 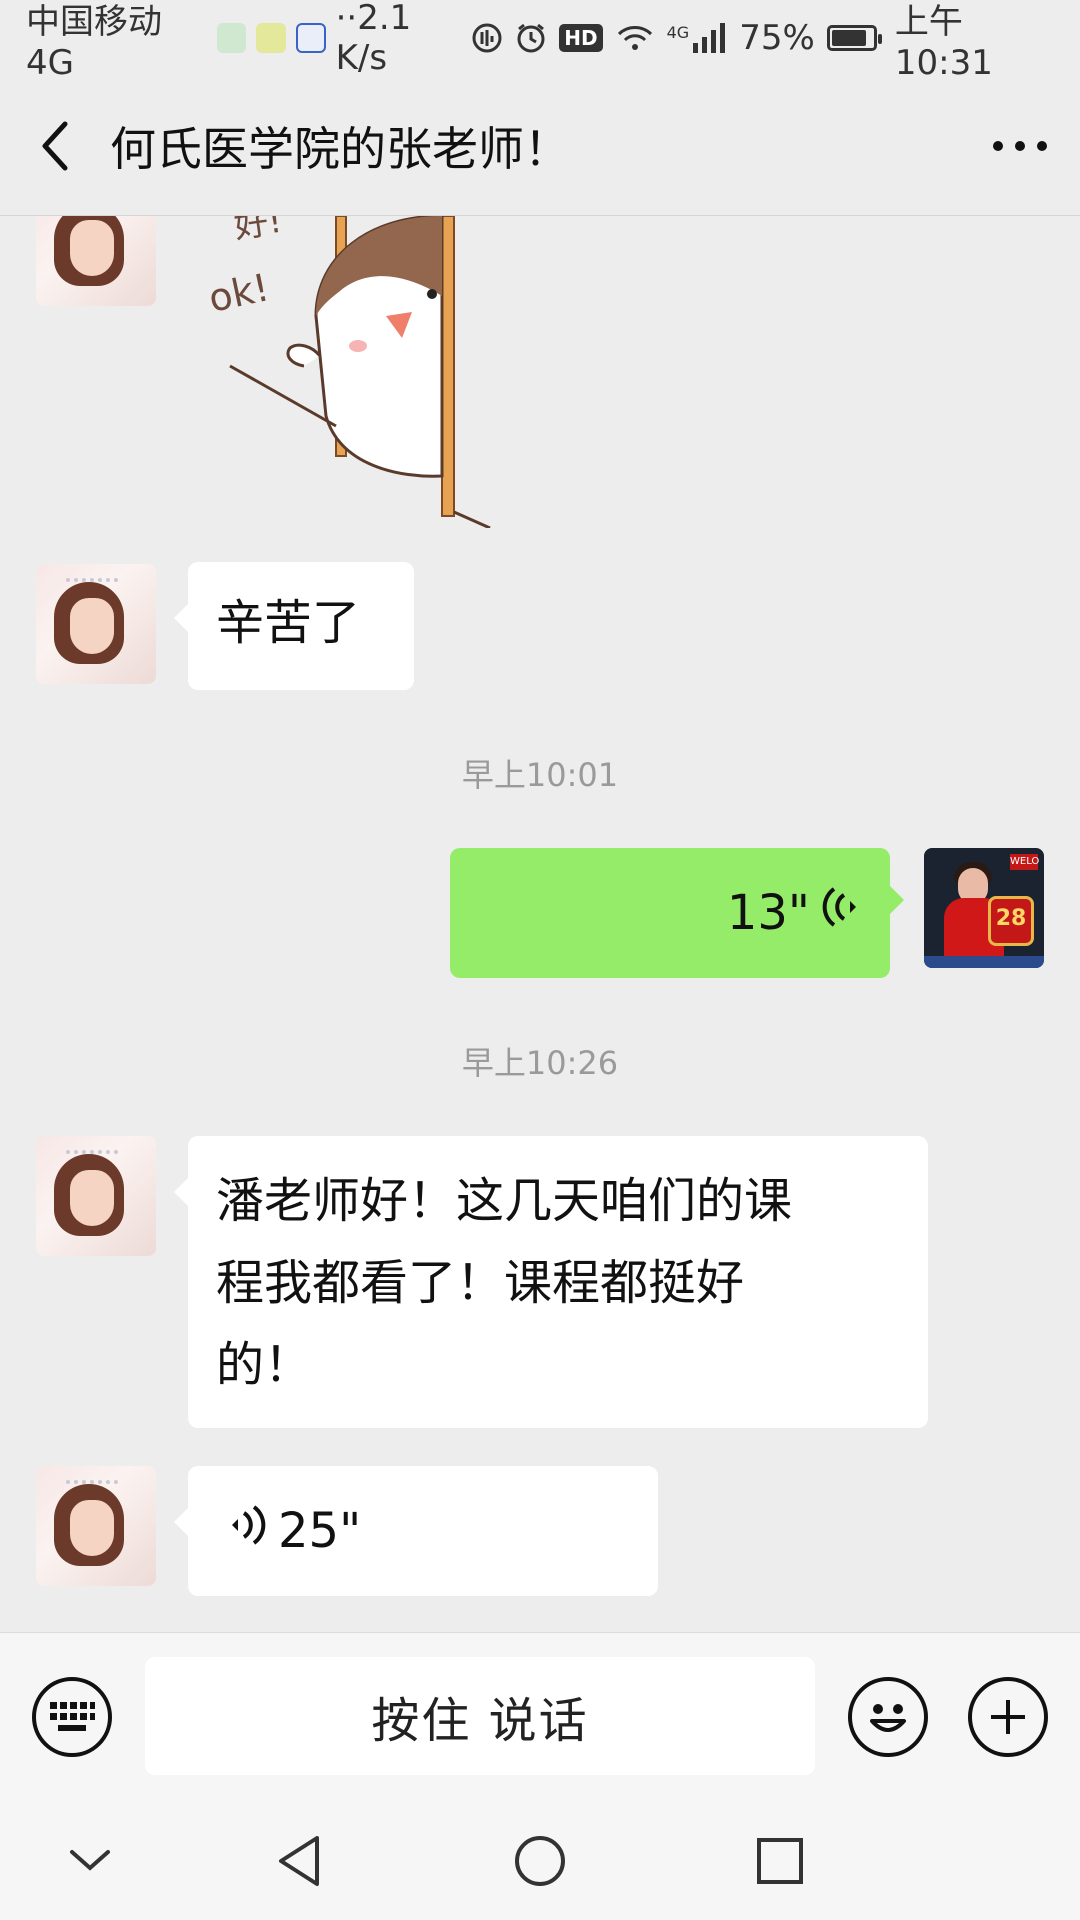 What do you see at coordinates (697, 38) in the screenshot?
I see `signal-icon: 4G` at bounding box center [697, 38].